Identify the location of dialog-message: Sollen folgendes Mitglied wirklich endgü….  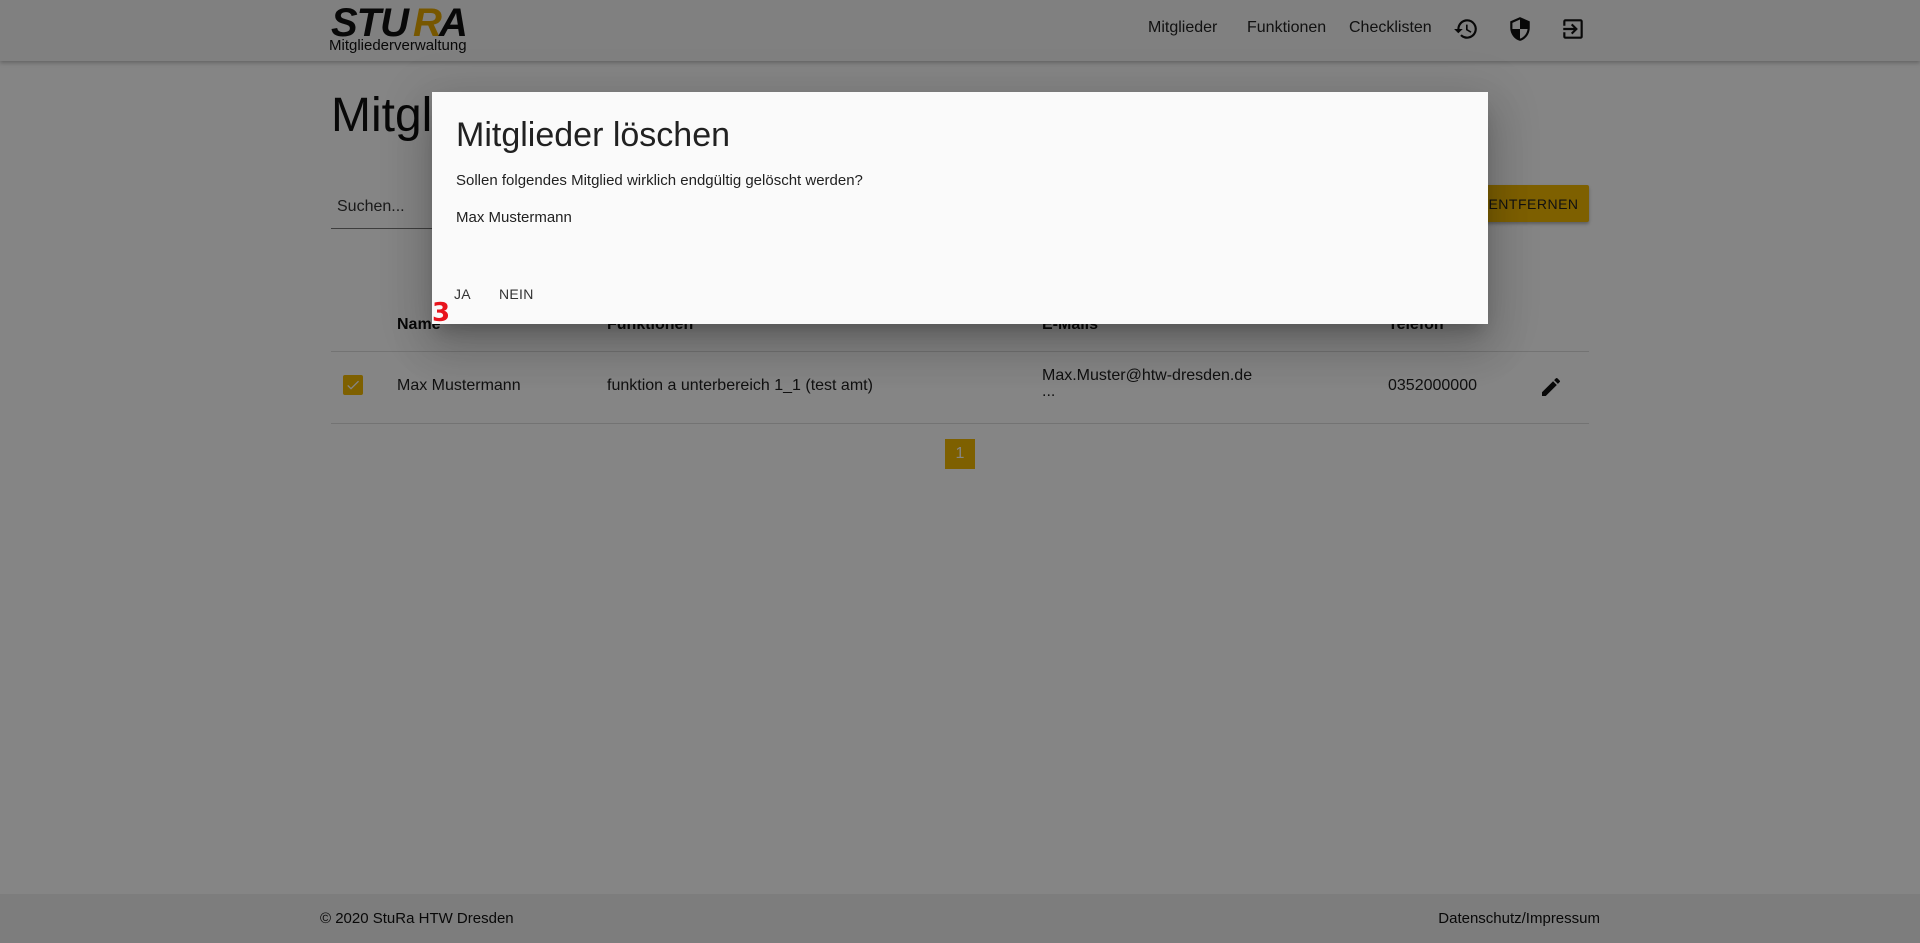
(659, 180).